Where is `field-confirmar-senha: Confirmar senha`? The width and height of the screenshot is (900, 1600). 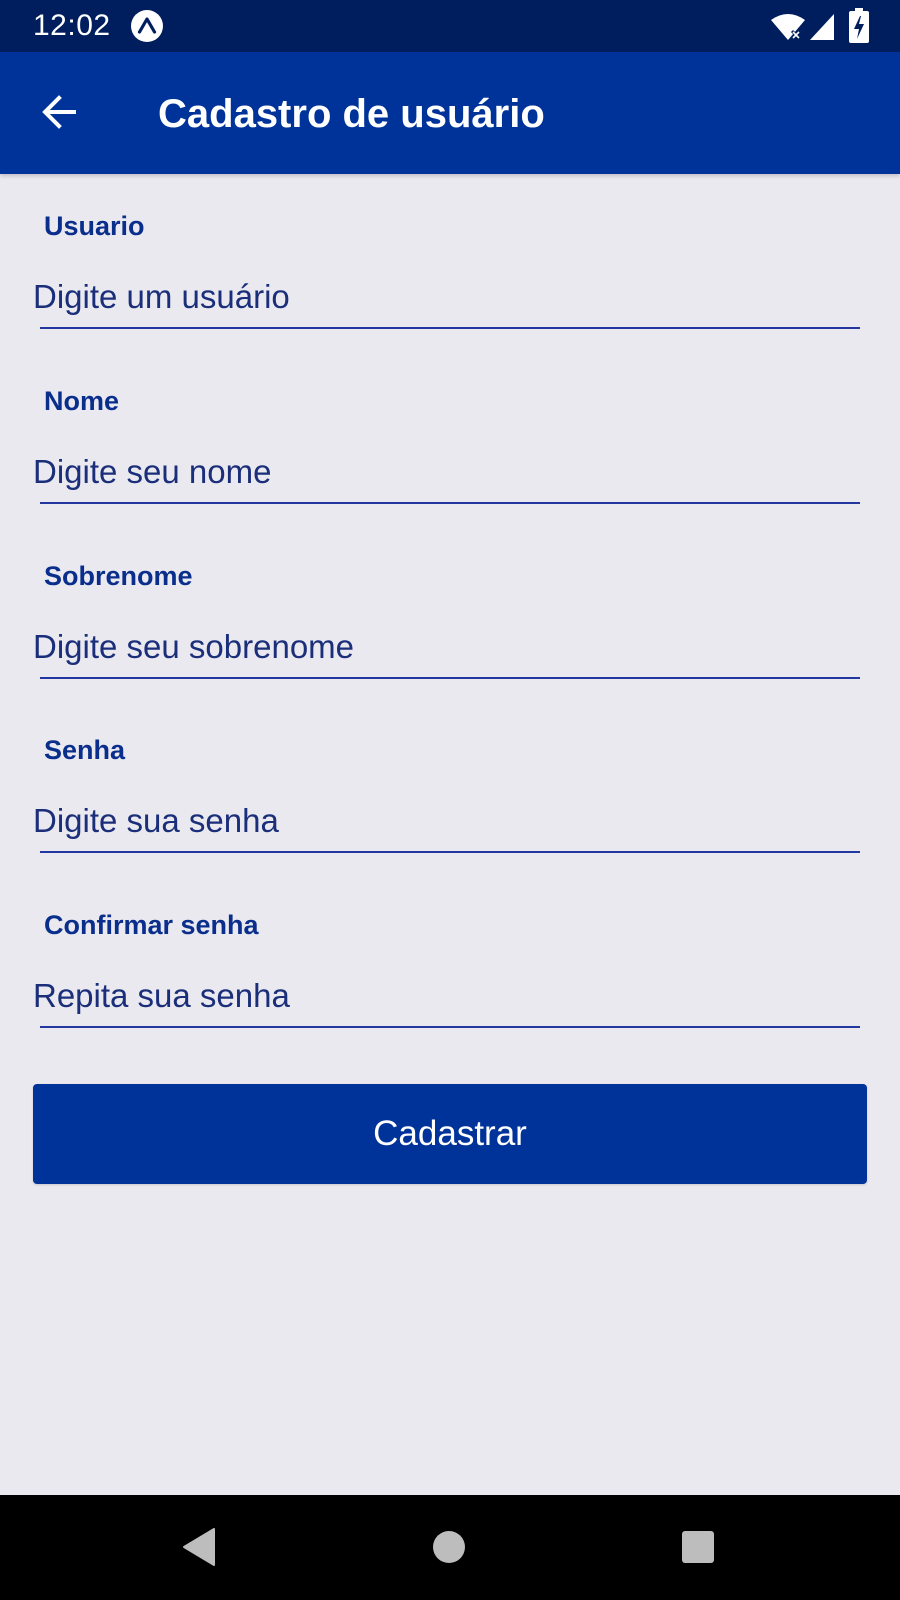 field-confirmar-senha: Confirmar senha is located at coordinates (450, 953).